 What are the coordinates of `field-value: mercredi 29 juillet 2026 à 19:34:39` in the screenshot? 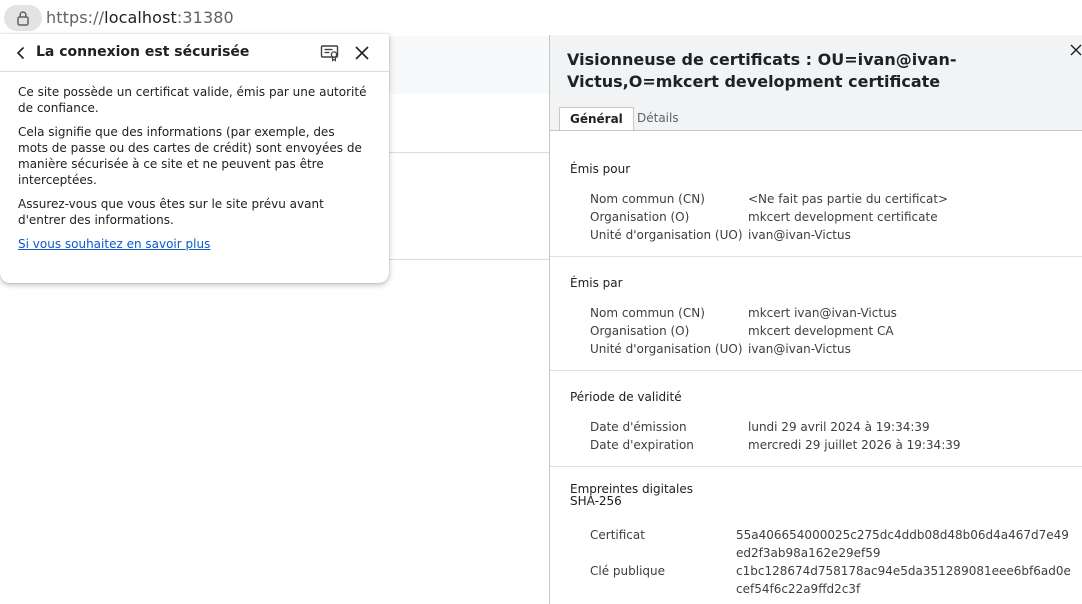 It's located at (854, 445).